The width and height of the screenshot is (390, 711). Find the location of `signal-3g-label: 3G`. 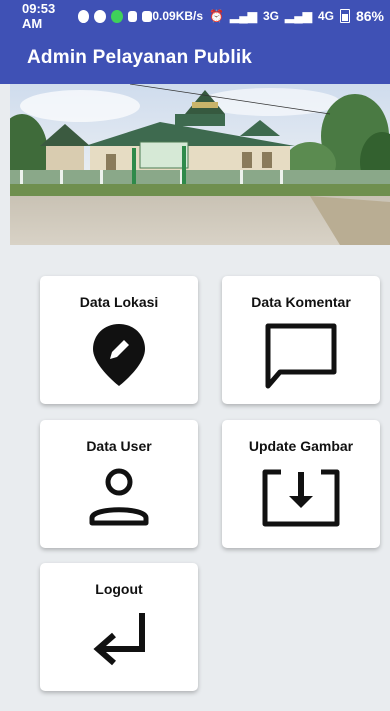

signal-3g-label: 3G is located at coordinates (270, 16).